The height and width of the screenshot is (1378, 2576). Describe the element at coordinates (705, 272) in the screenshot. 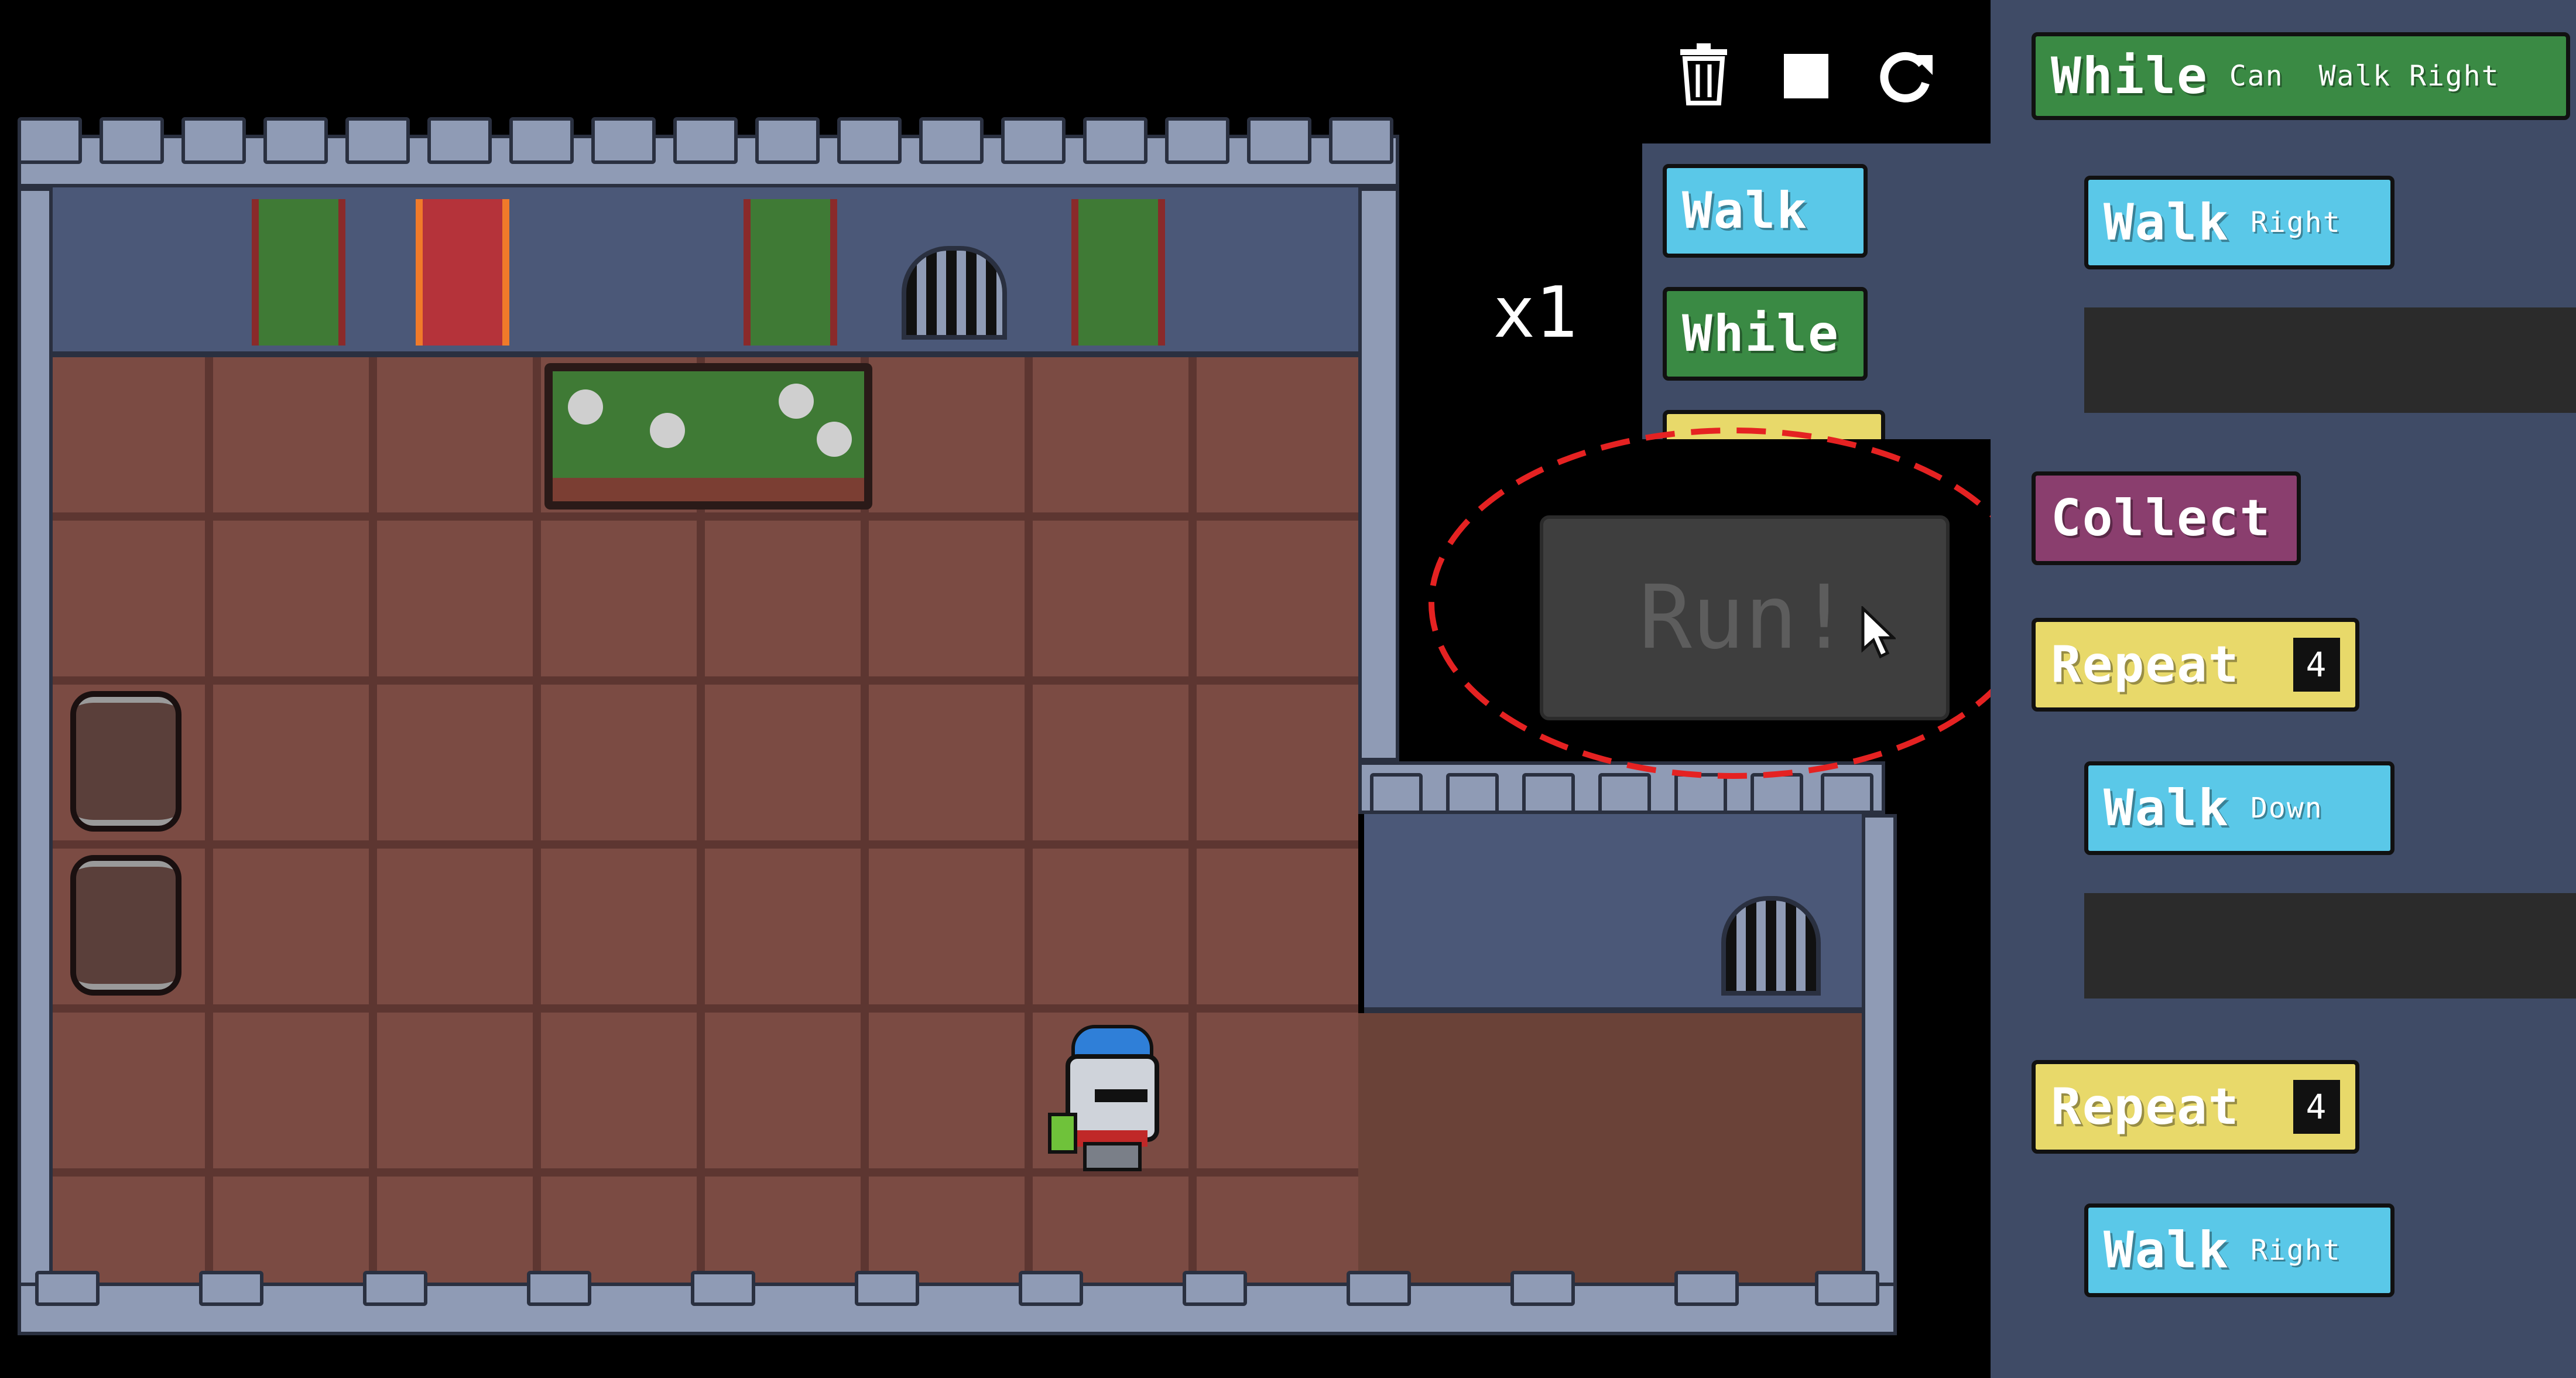

I see `top-wall-bricks` at that location.